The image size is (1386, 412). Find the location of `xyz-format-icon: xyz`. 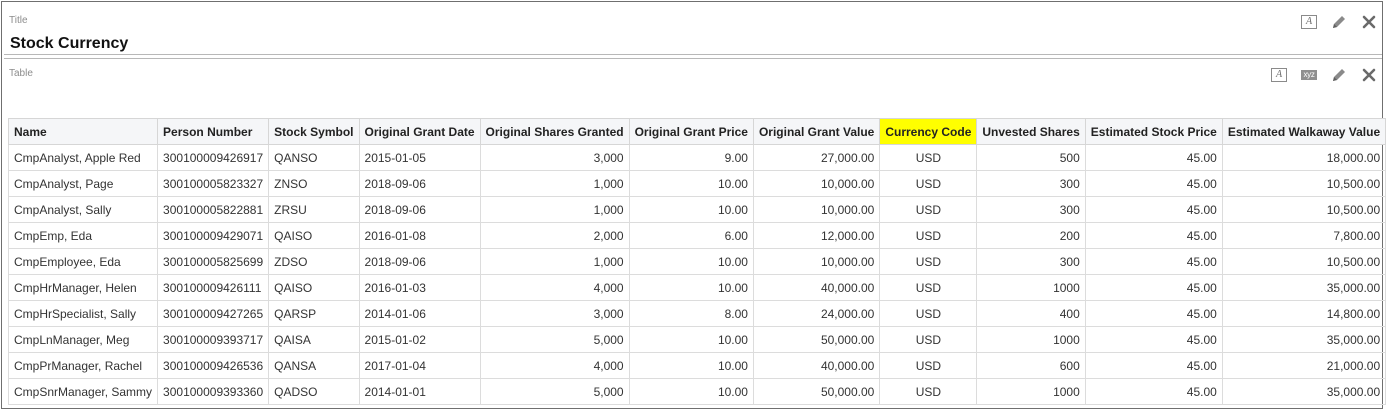

xyz-format-icon: xyz is located at coordinates (1309, 75).